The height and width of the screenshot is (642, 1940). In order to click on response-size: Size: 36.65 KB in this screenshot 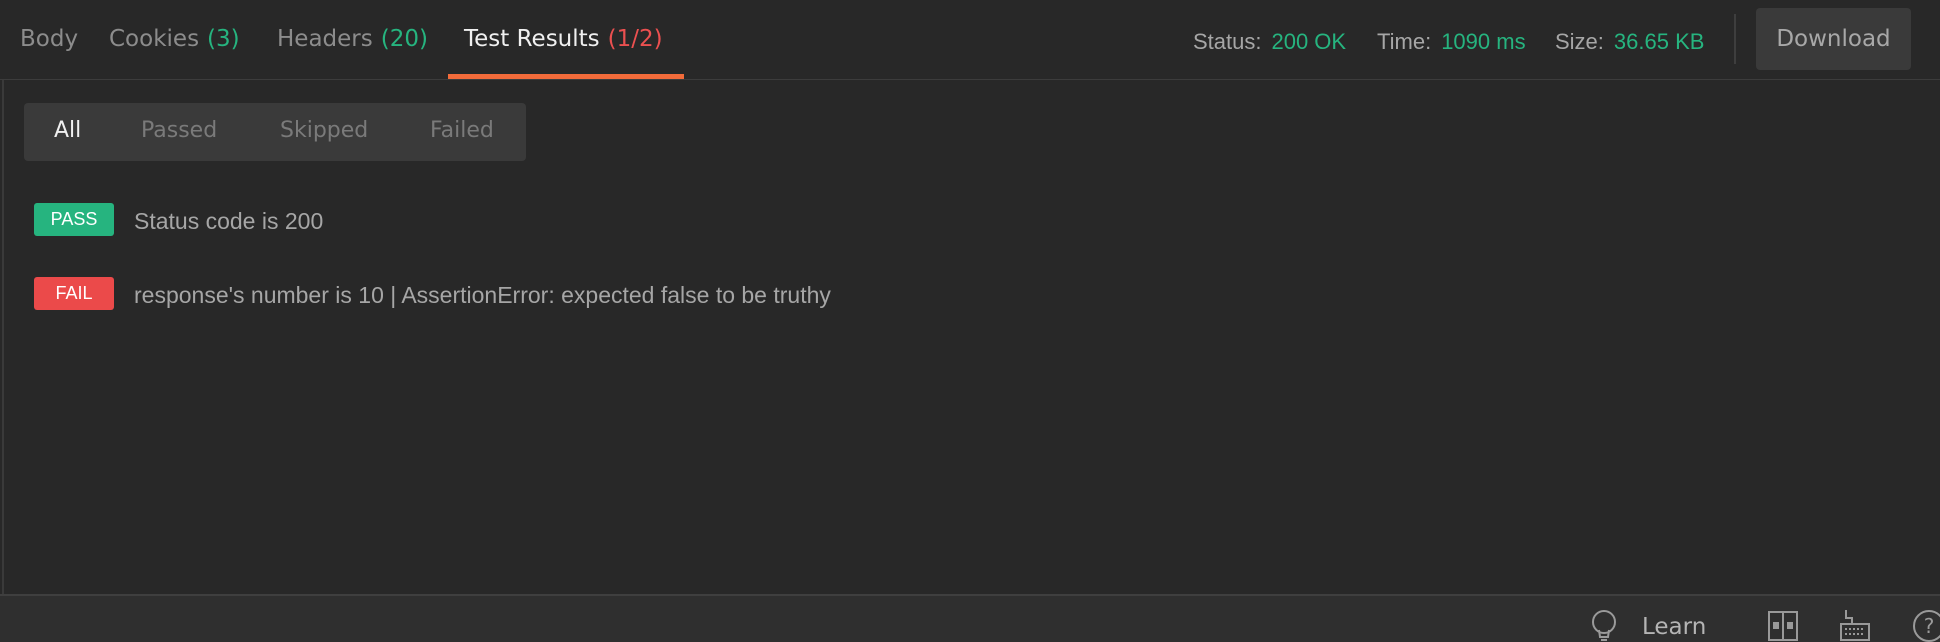, I will do `click(1629, 42)`.